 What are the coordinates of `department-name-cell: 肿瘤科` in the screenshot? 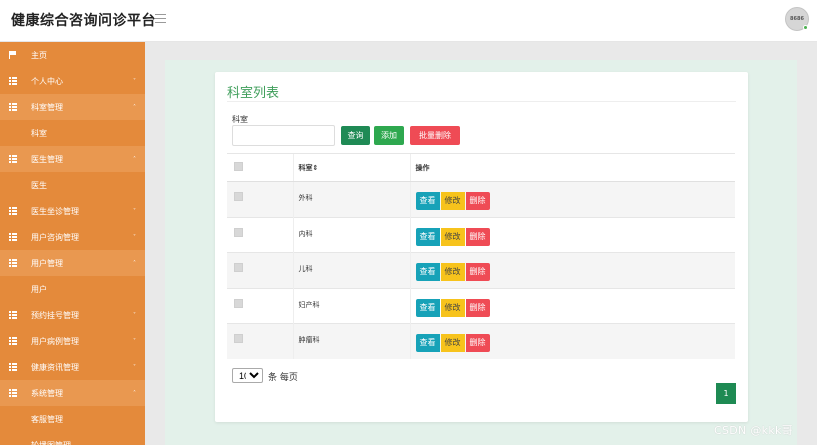 It's located at (351, 341).